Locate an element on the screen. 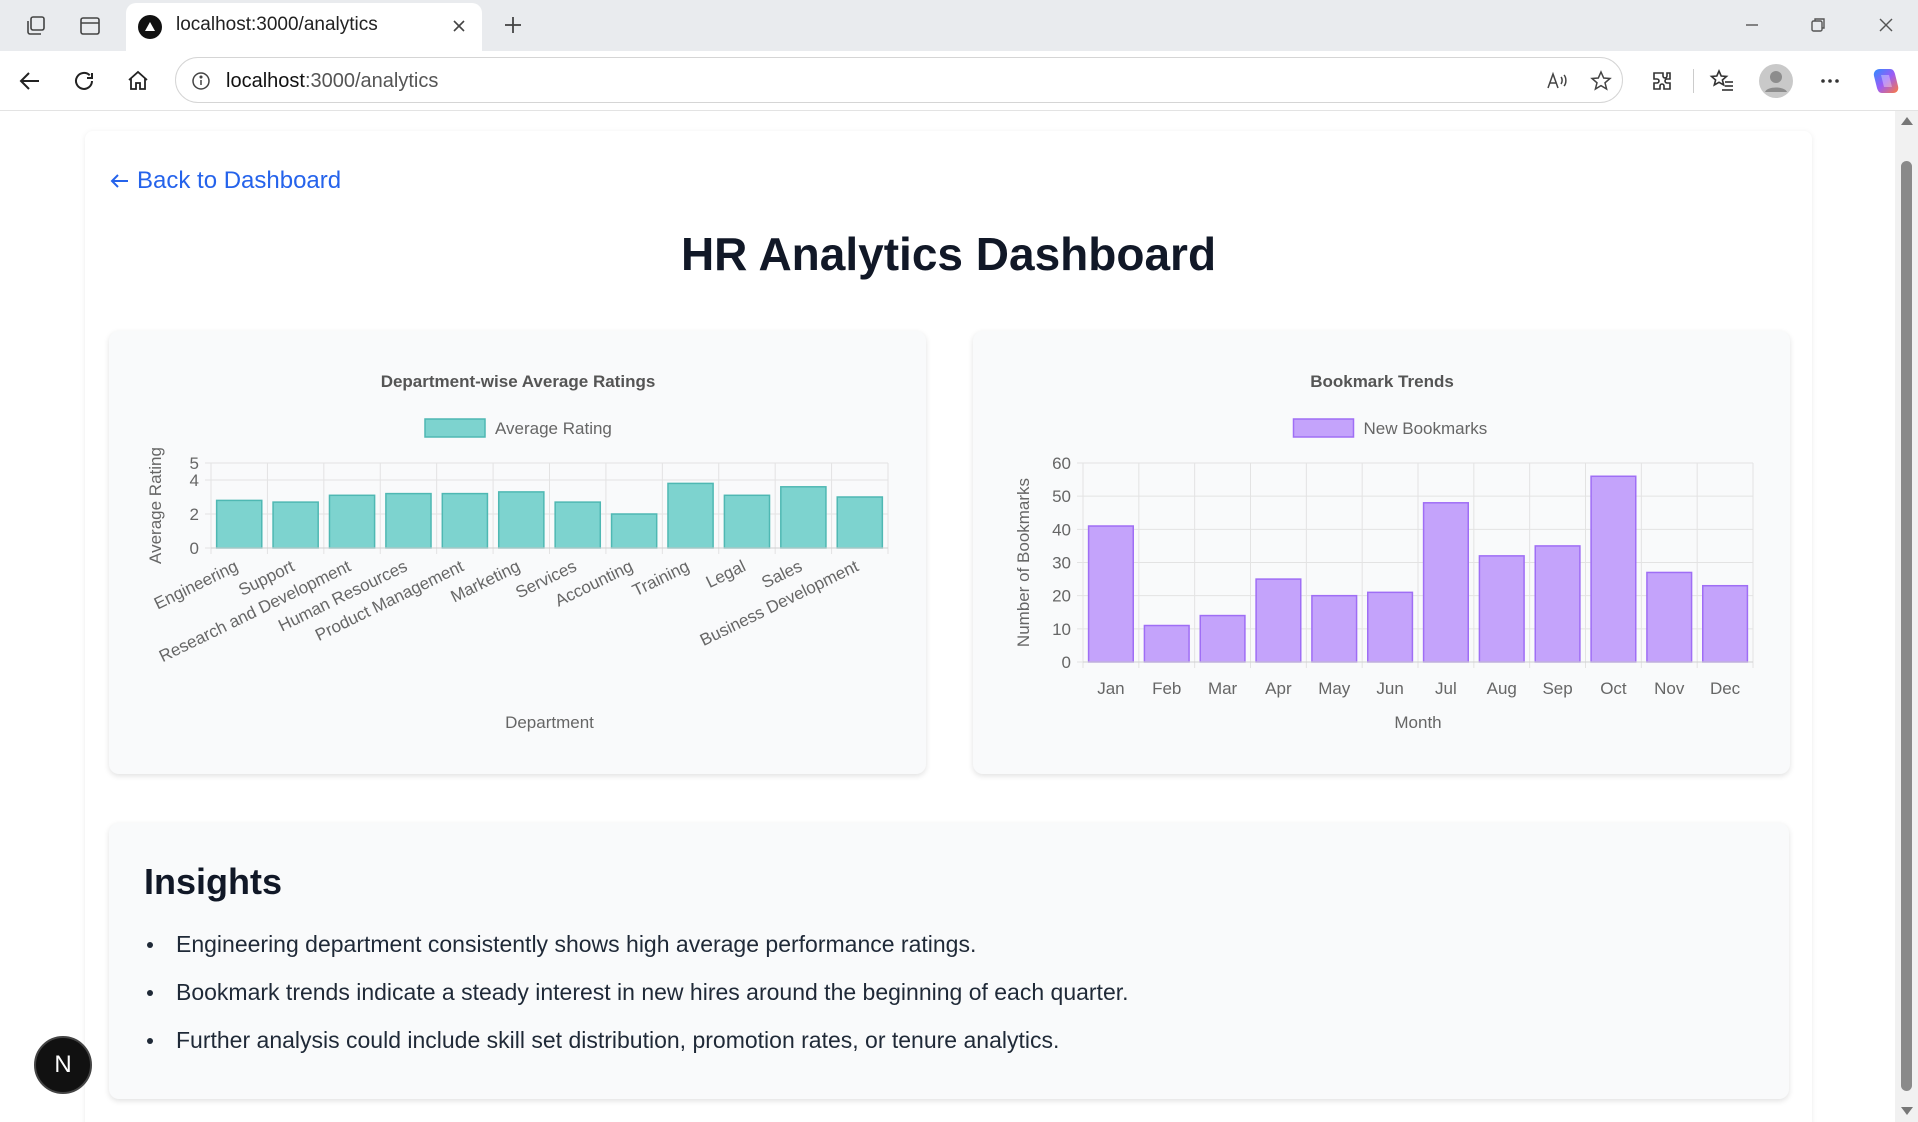  legend-label: Average Rating is located at coordinates (553, 428).